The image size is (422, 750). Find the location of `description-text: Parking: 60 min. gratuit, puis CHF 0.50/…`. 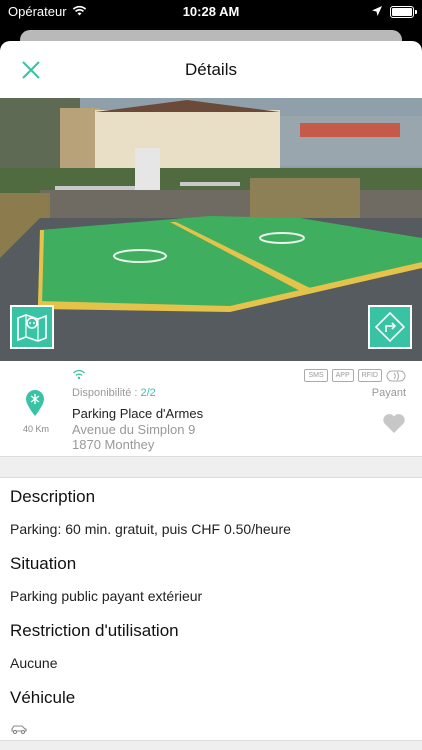

description-text: Parking: 60 min. gratuit, puis CHF 0.50/… is located at coordinates (150, 529).